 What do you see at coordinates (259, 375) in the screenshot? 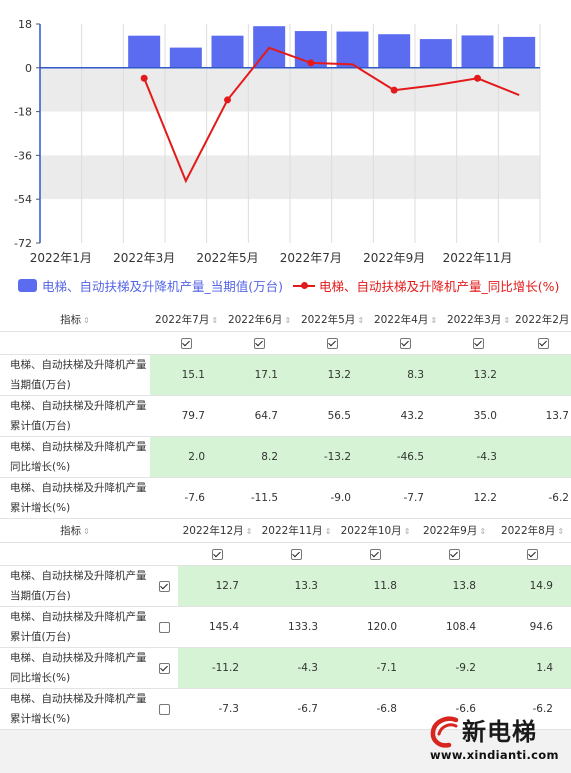
I see `table-cell: 17.1` at bounding box center [259, 375].